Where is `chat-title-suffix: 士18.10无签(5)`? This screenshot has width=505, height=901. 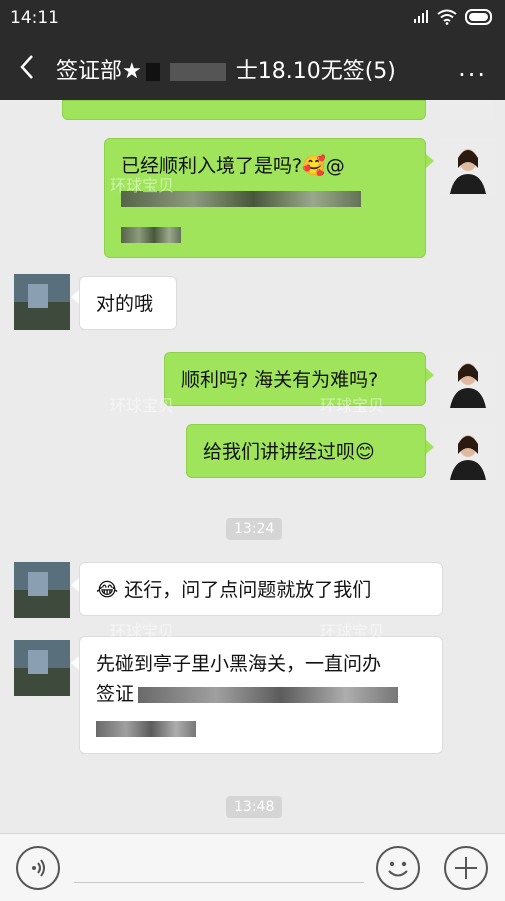
chat-title-suffix: 士18.10无签(5) is located at coordinates (315, 71).